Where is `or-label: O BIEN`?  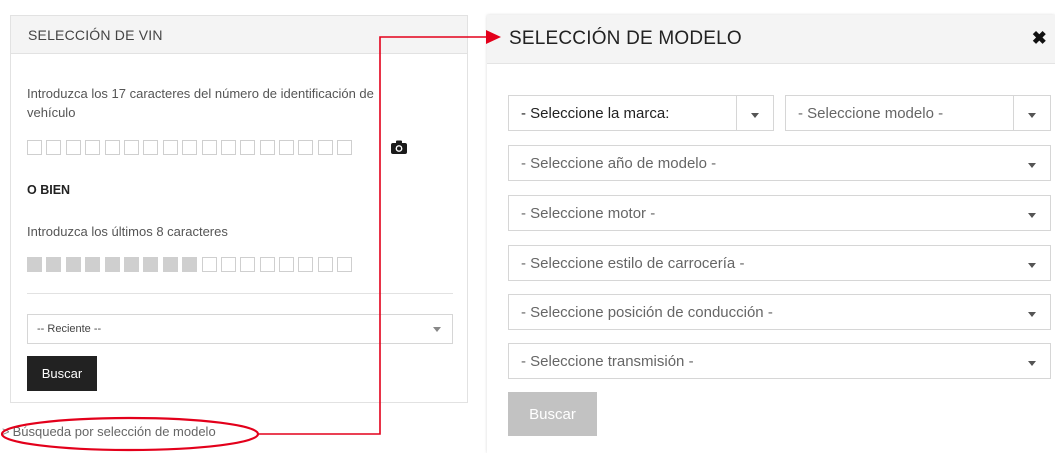 or-label: O BIEN is located at coordinates (49, 190).